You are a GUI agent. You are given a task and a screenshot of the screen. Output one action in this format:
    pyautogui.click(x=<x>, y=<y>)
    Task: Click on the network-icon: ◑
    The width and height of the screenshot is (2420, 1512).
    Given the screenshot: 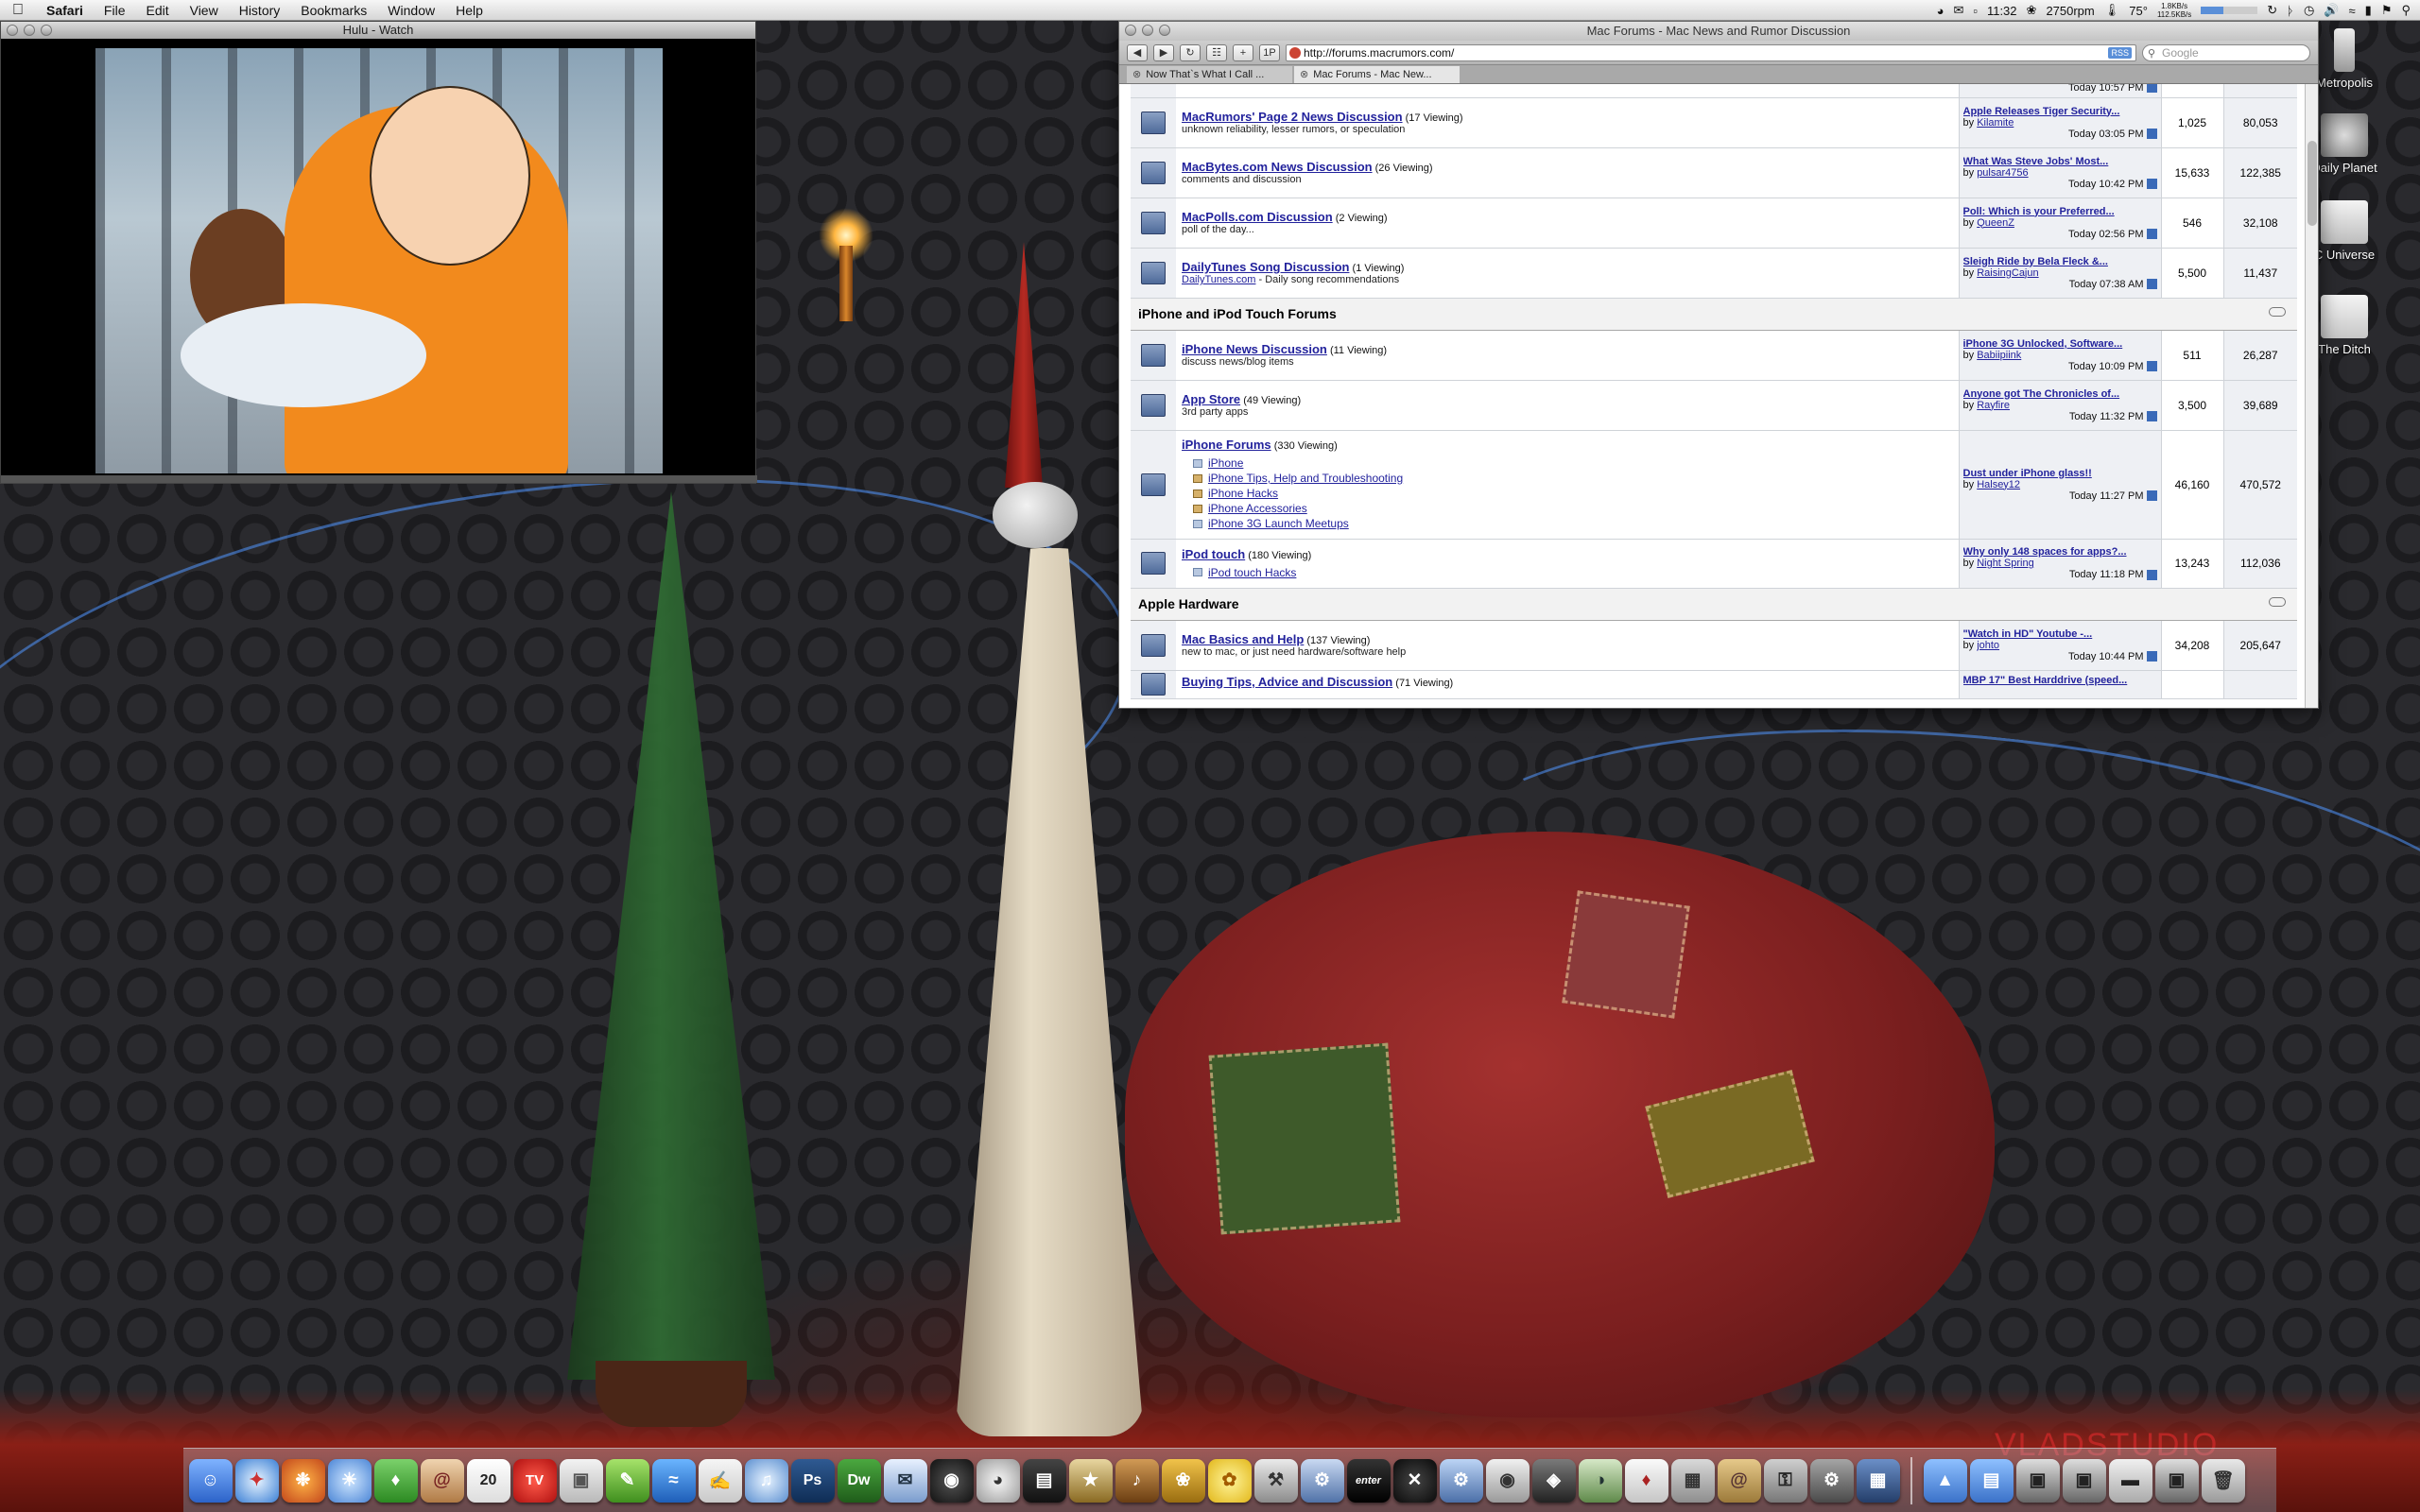 What is the action you would take?
    pyautogui.click(x=1600, y=1480)
    